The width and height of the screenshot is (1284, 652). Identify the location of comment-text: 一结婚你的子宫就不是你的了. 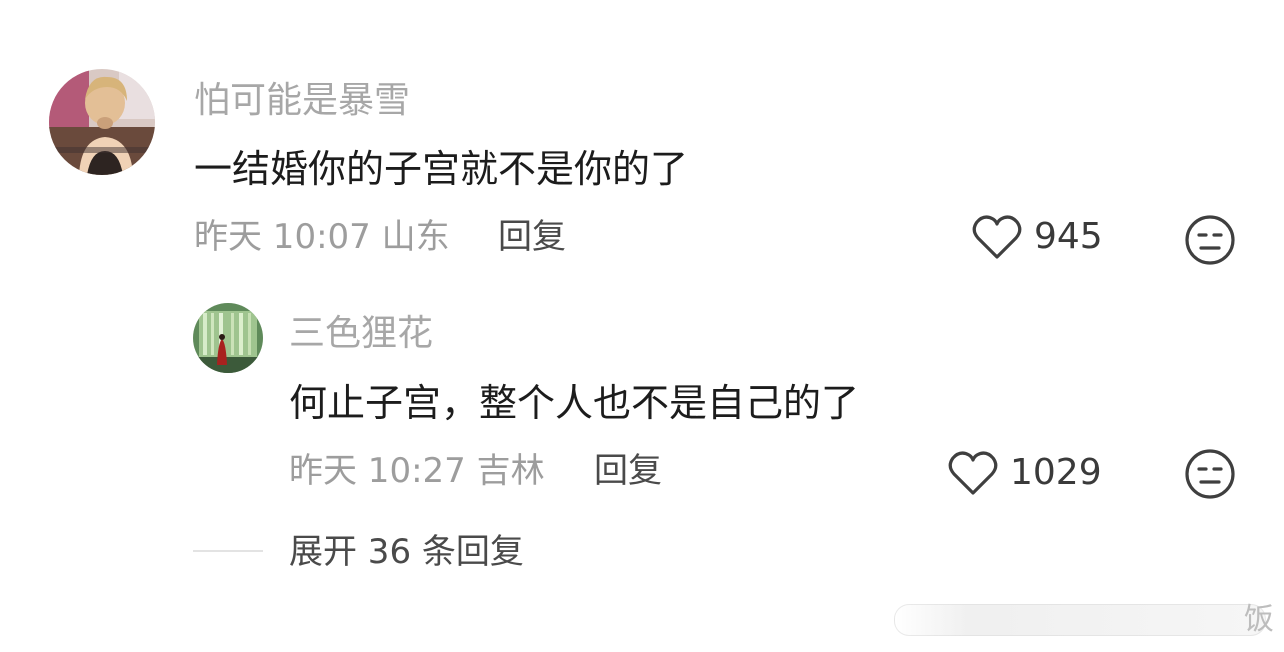
(441, 169).